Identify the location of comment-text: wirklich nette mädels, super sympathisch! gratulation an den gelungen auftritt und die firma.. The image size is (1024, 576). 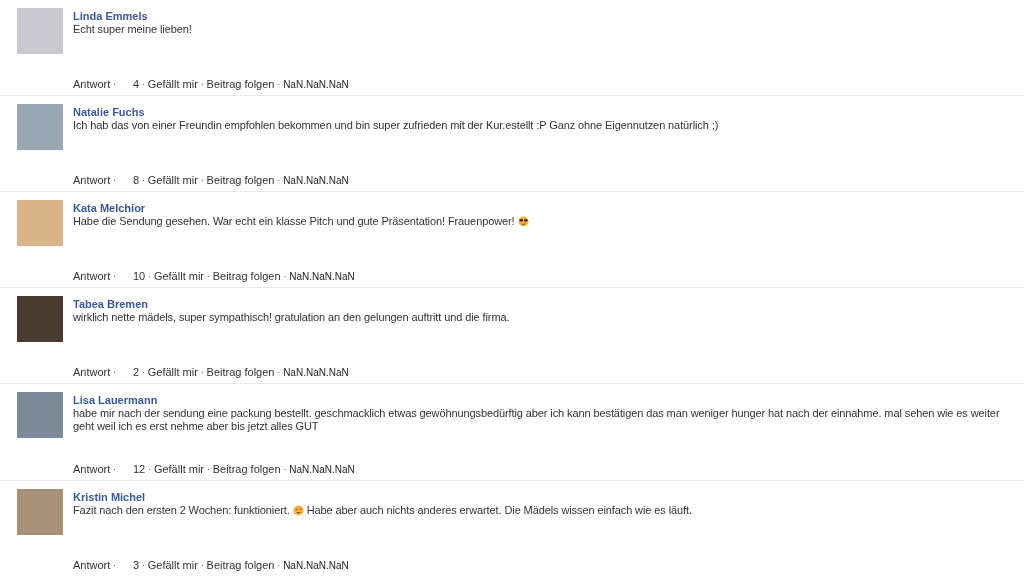
(291, 317).